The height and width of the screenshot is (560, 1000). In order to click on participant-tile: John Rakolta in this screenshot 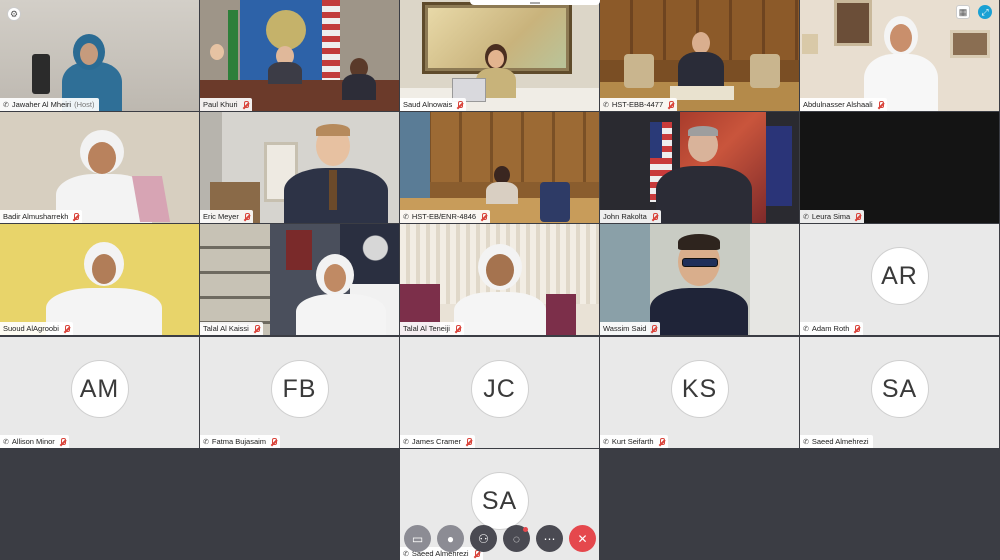, I will do `click(699, 167)`.